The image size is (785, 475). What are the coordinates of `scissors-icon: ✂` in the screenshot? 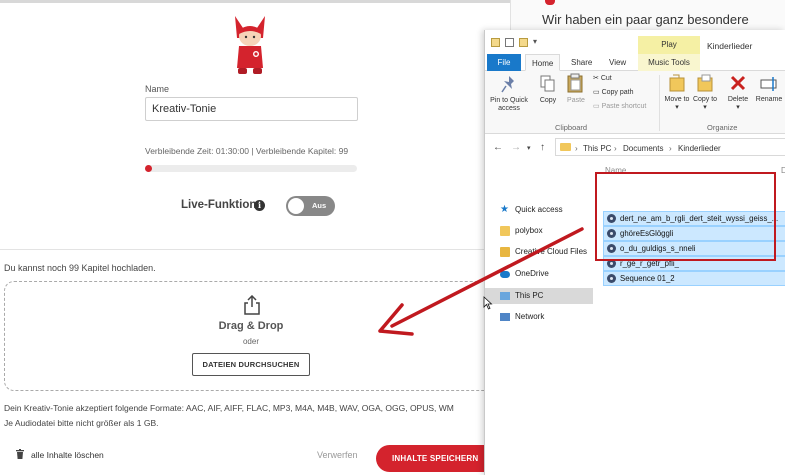 It's located at (596, 78).